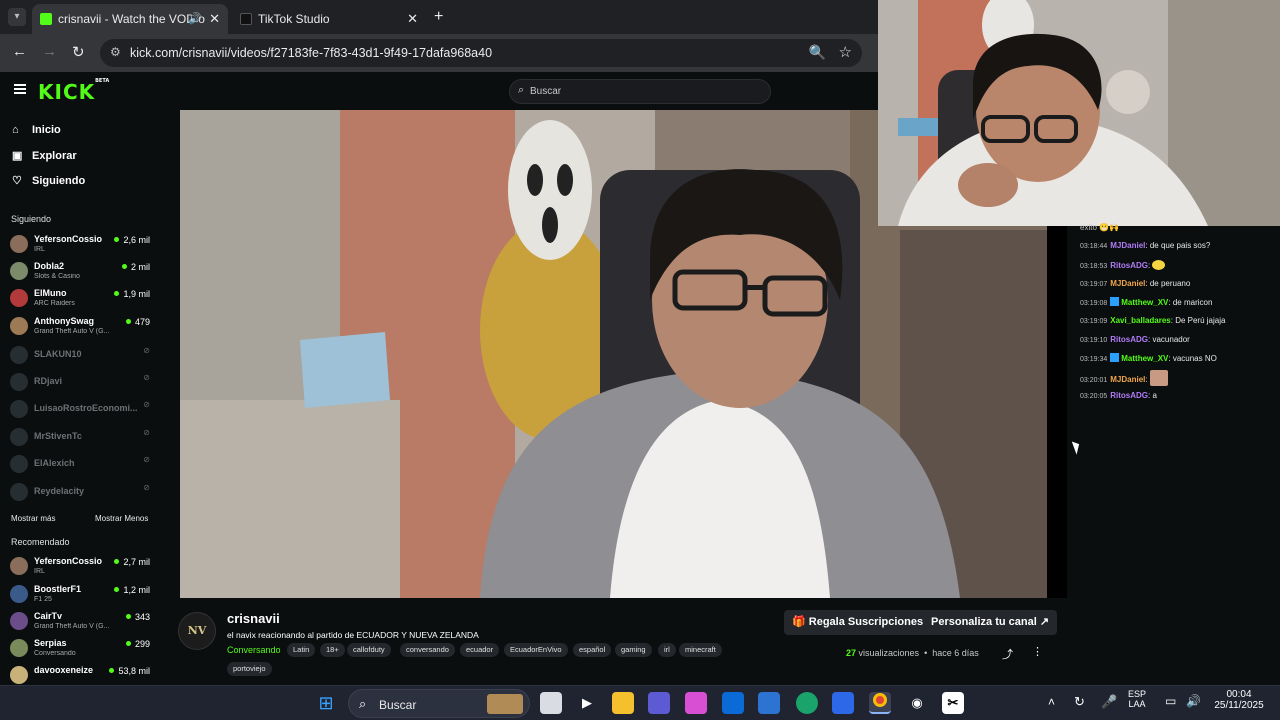 The height and width of the screenshot is (720, 1280). I want to click on teams-icon, so click(659, 703).